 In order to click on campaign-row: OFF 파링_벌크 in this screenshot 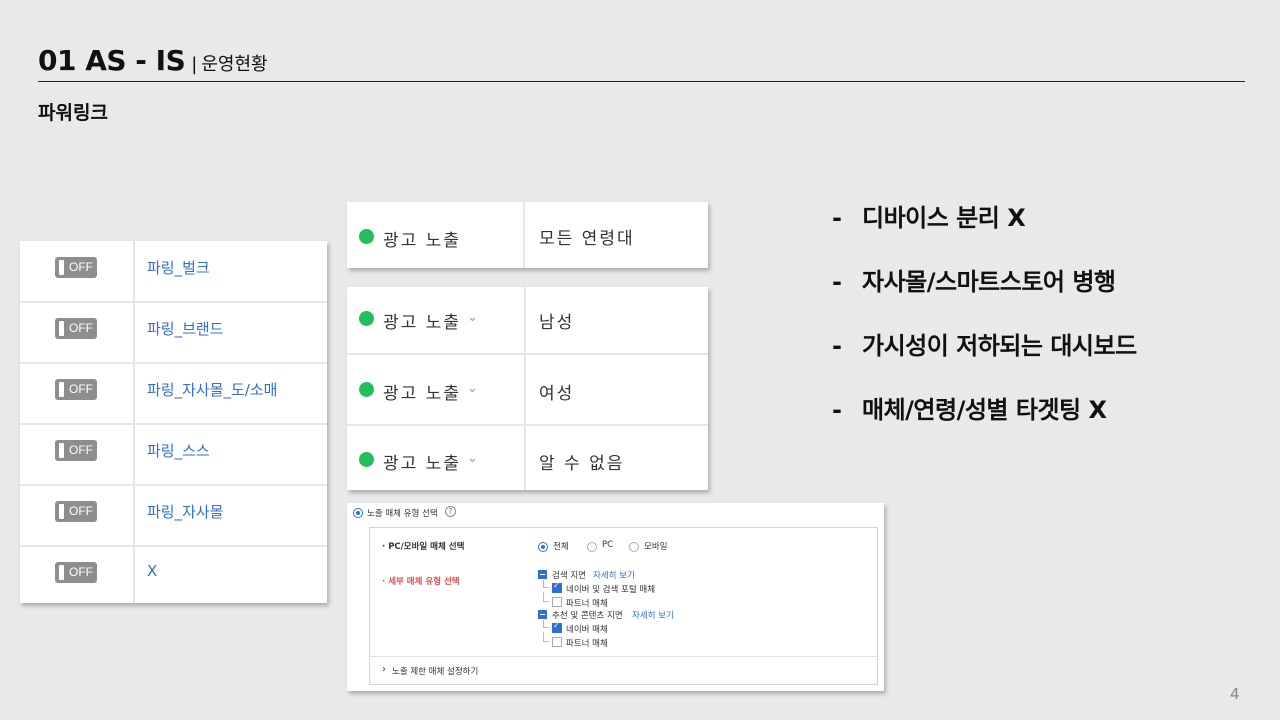, I will do `click(173, 272)`.